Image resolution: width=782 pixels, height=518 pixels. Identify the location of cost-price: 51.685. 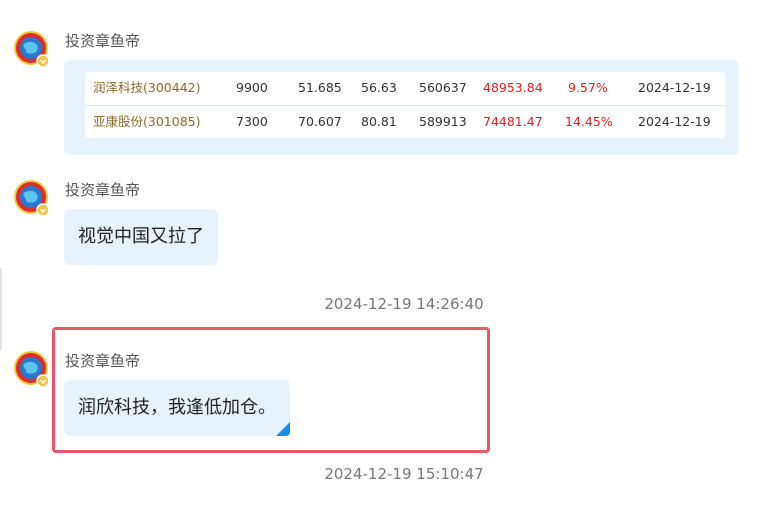
(320, 87).